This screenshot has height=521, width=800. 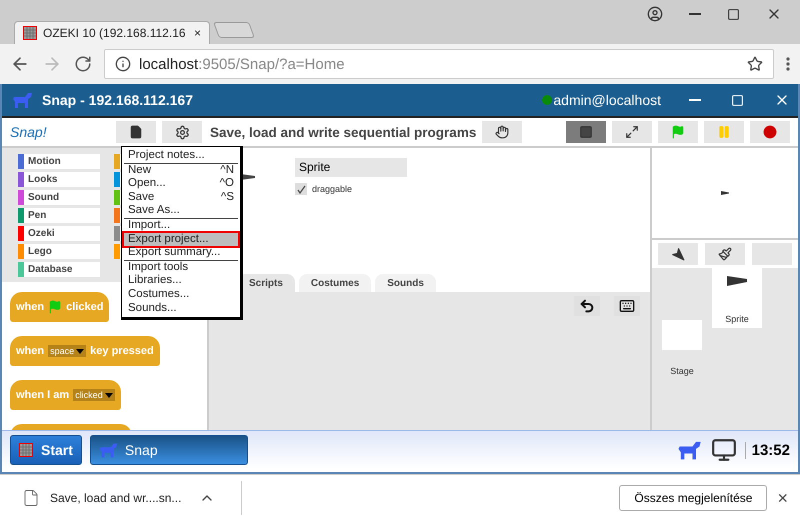 I want to click on category-button: Ozeki, so click(x=59, y=233).